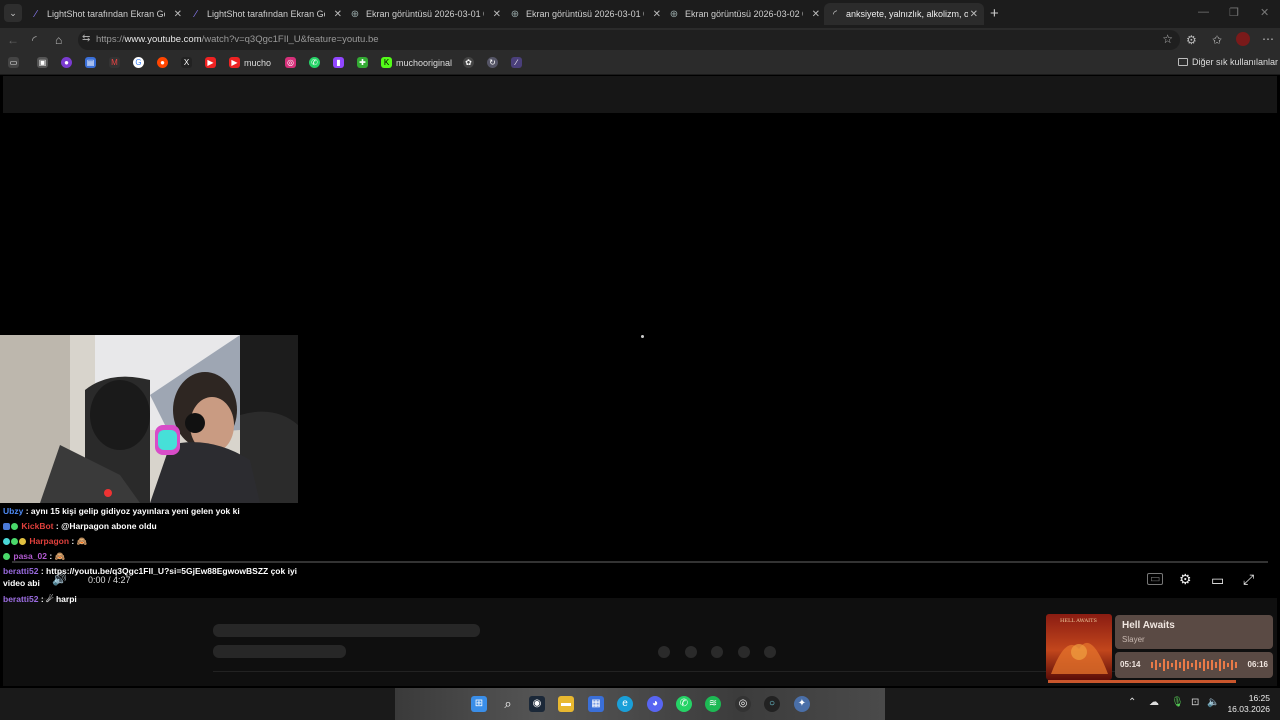 Image resolution: width=1280 pixels, height=720 pixels. I want to click on bookmark-chrome: ●, so click(68, 62).